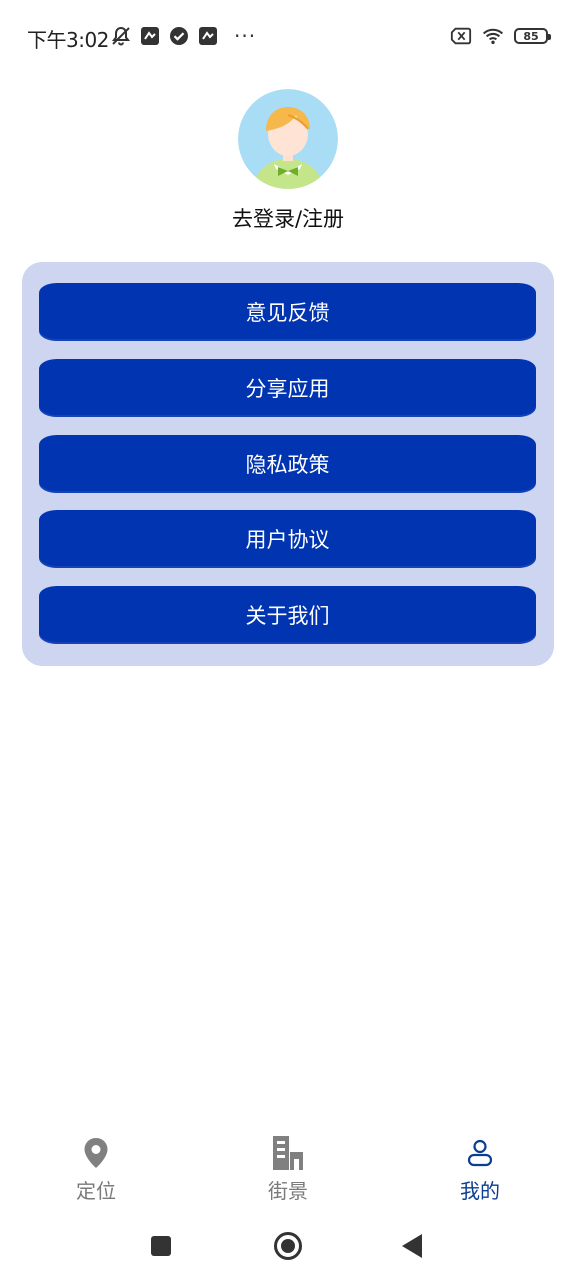 Image resolution: width=576 pixels, height=1280 pixels. What do you see at coordinates (480, 1191) in the screenshot?
I see `tab-mine-label: 我的` at bounding box center [480, 1191].